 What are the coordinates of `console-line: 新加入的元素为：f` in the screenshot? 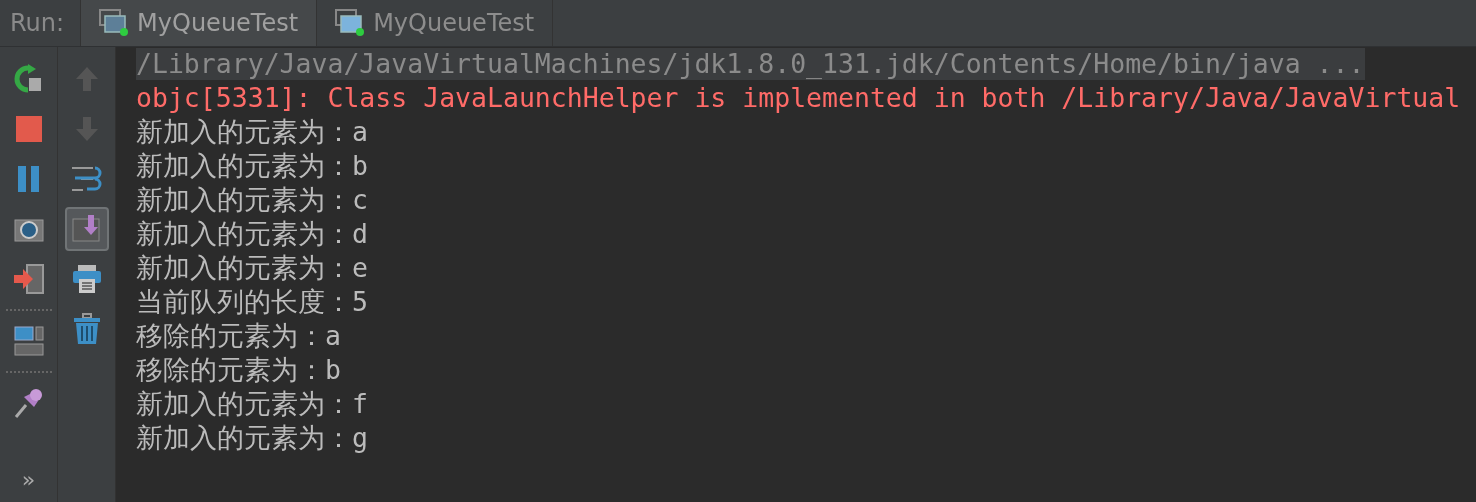 It's located at (252, 404).